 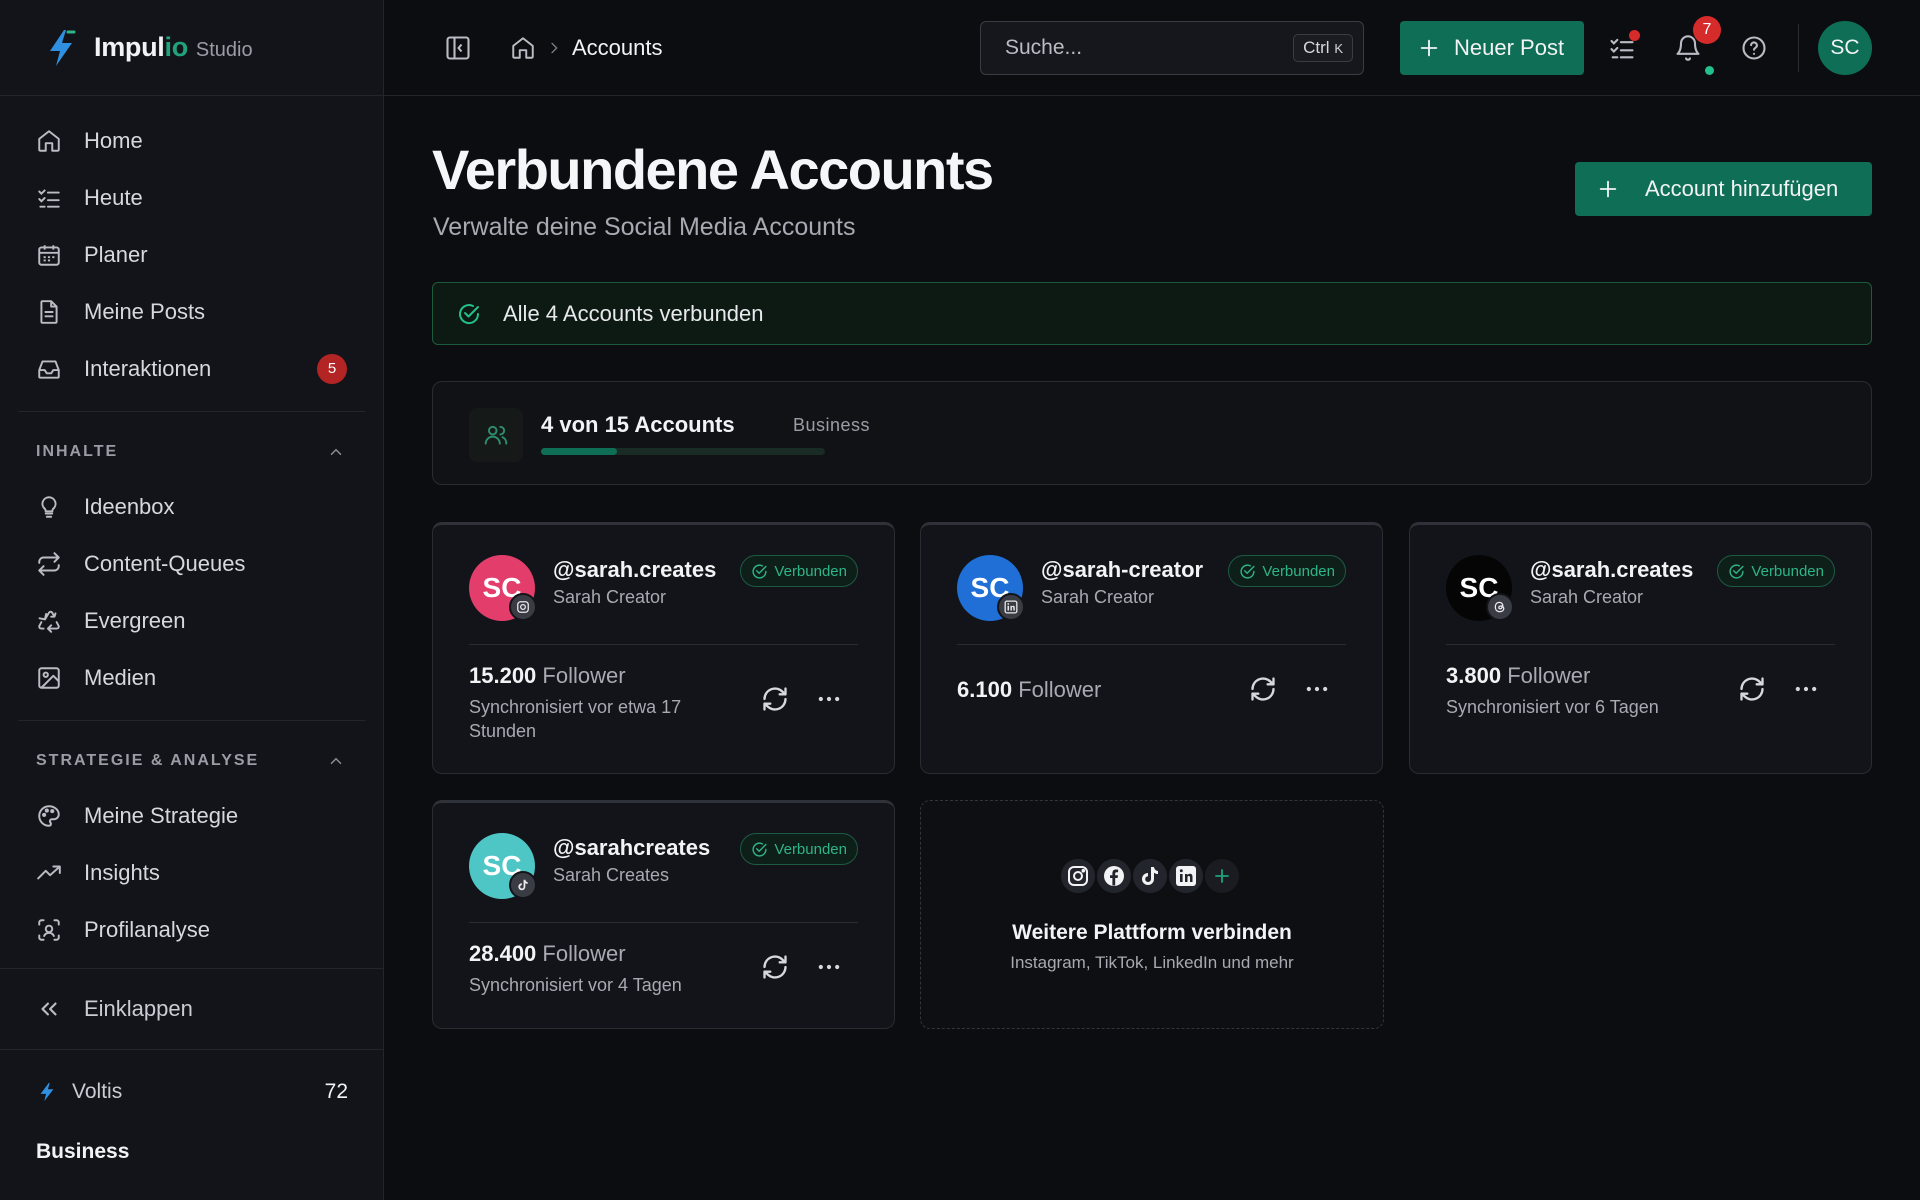 I want to click on sidebar-item-home: Home, so click(x=191, y=140).